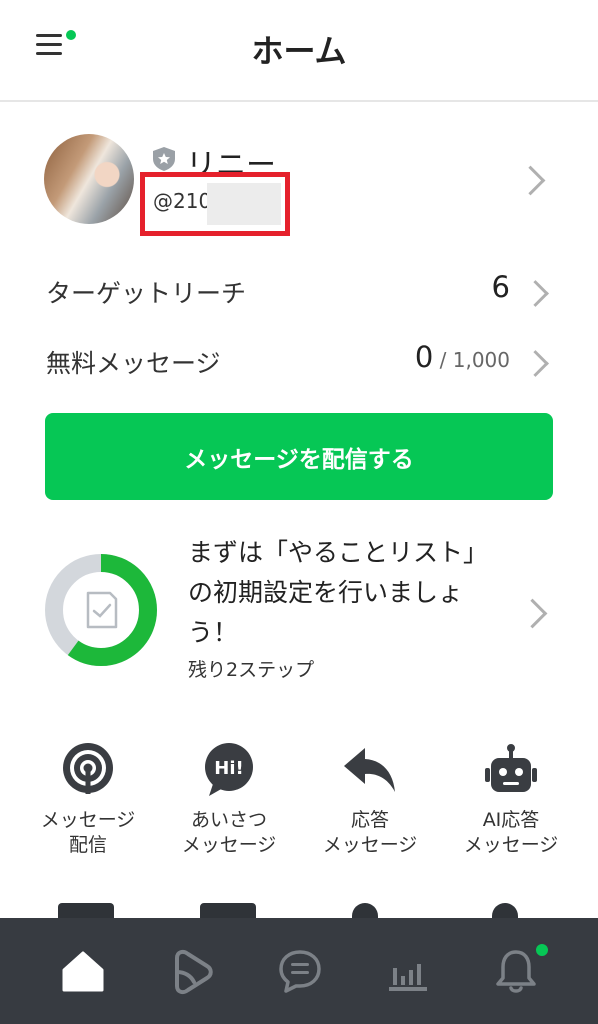  I want to click on hi-bubble-icon: Hi!, so click(229, 769).